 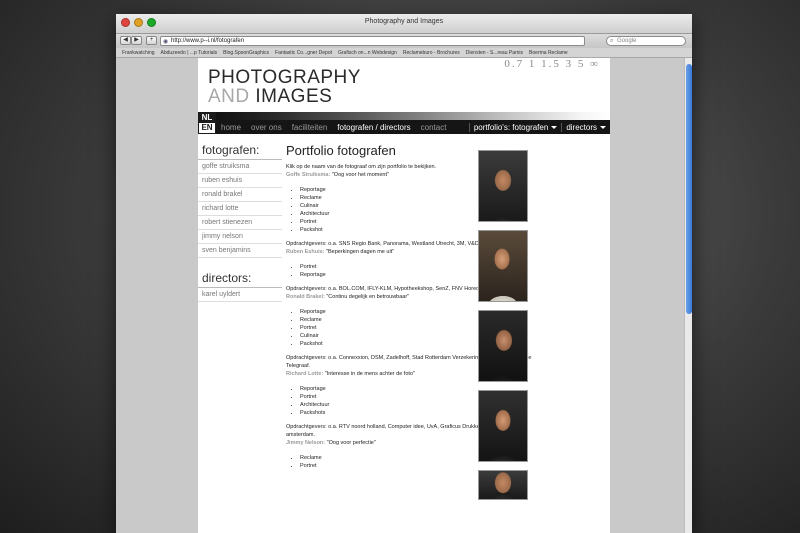 I want to click on nav-contact: contact, so click(x=434, y=127).